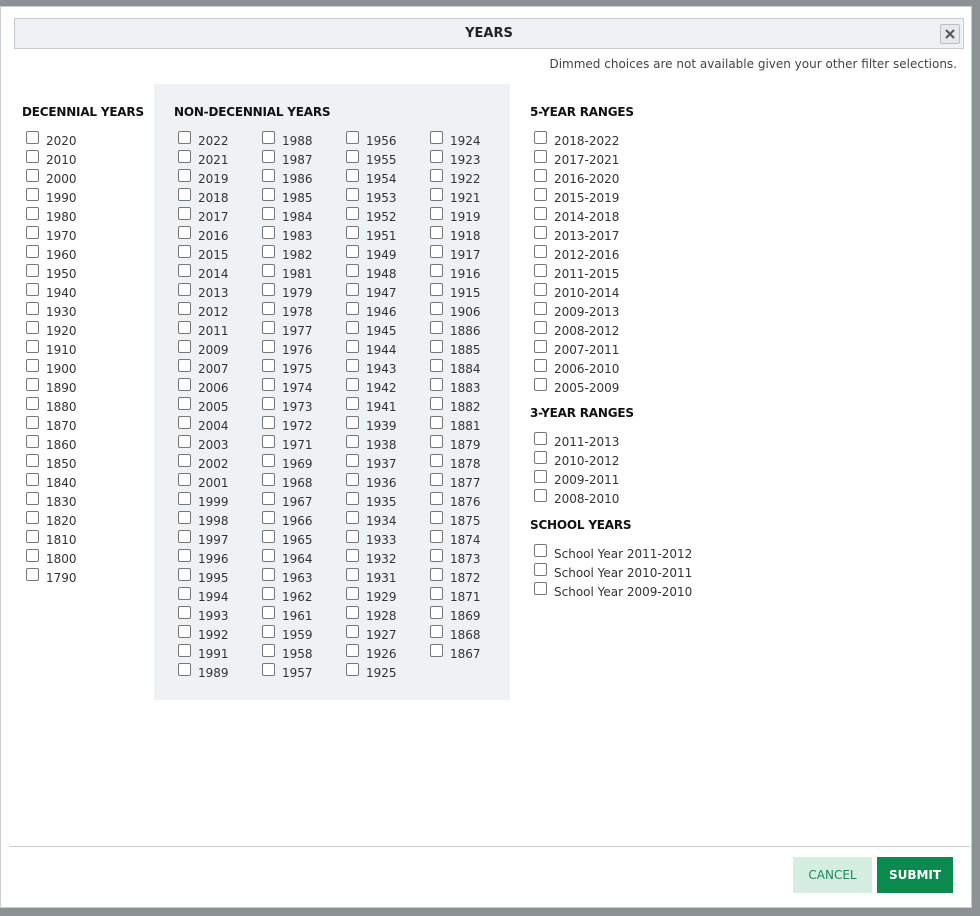 This screenshot has width=980, height=916. What do you see at coordinates (455, 501) in the screenshot?
I see `non-decennial-year-option: 1876` at bounding box center [455, 501].